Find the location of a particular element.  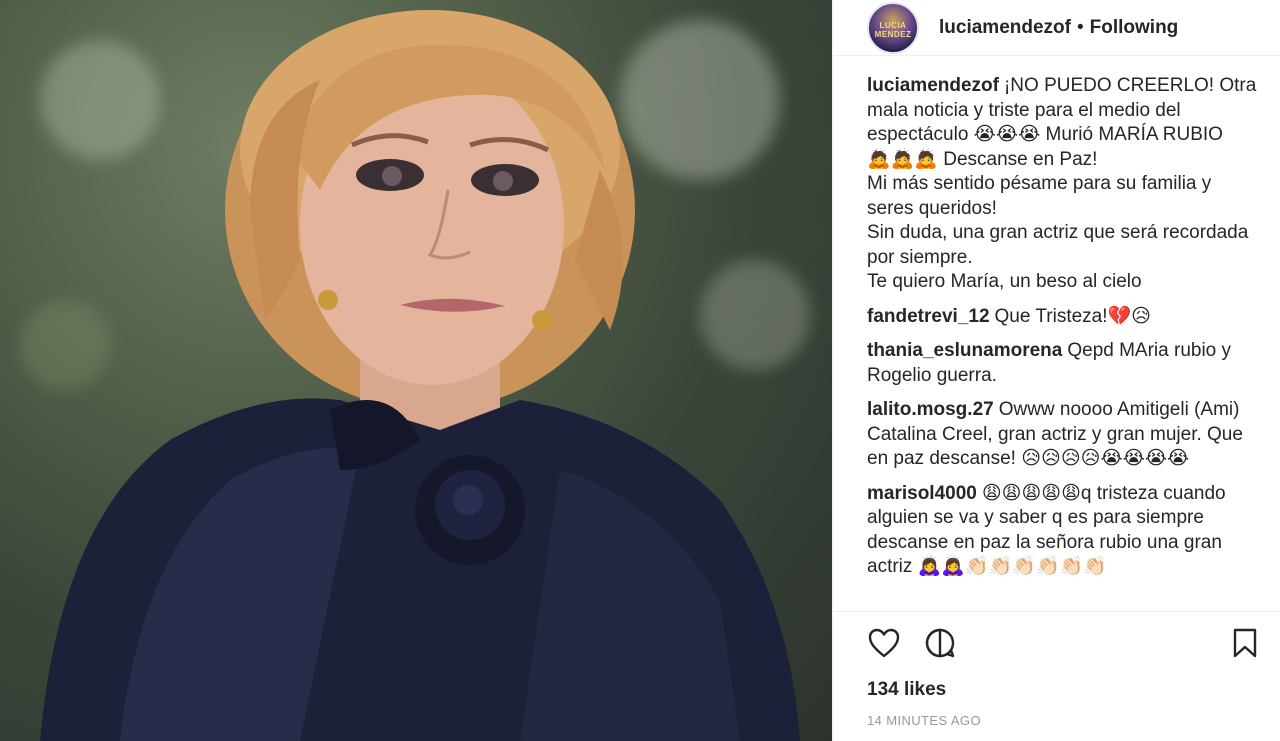

header-username-link: luciamendezof is located at coordinates (1005, 28).